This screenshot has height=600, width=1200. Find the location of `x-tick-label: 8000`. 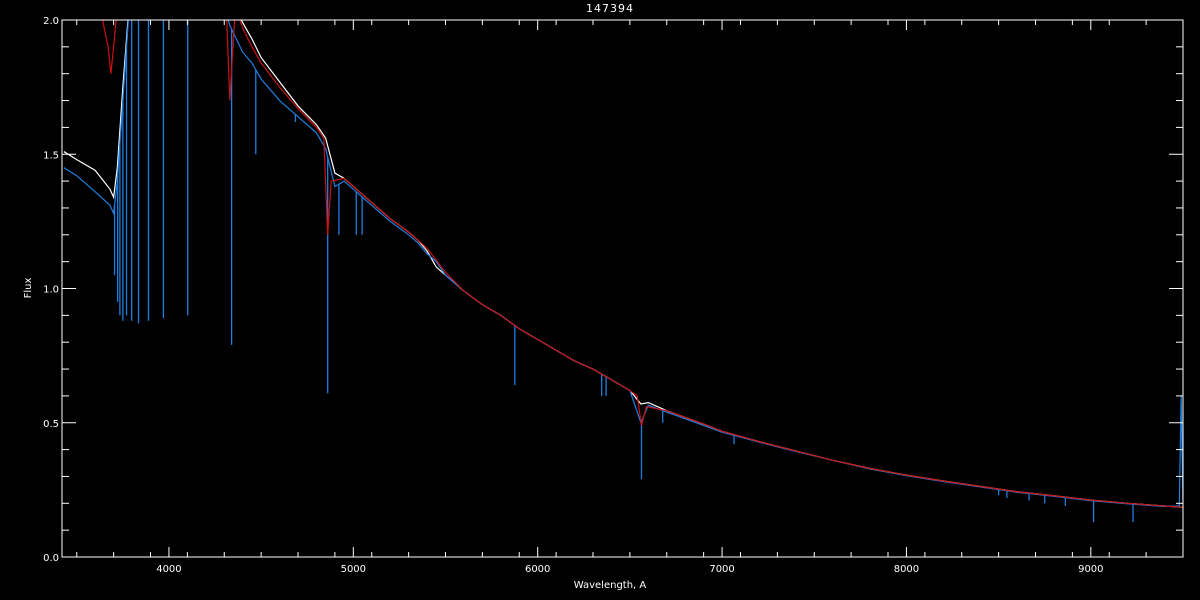

x-tick-label: 8000 is located at coordinates (906, 569).